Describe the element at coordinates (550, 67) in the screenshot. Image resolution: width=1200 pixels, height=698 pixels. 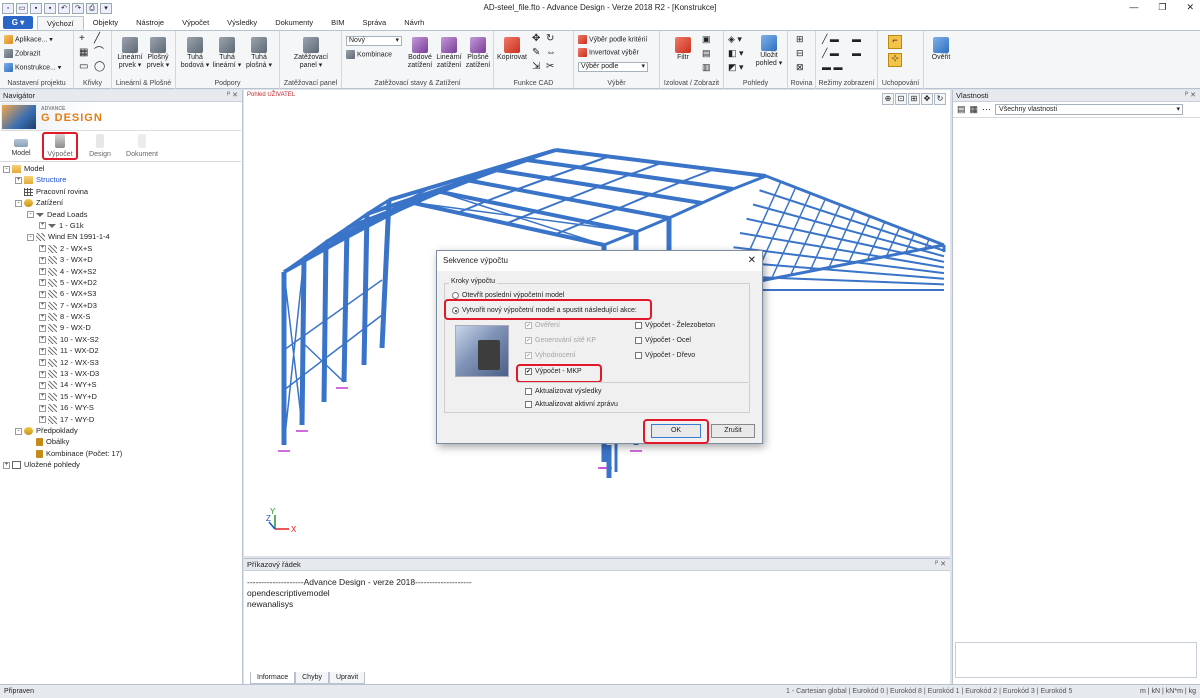
I see `split-icon: ✂` at that location.